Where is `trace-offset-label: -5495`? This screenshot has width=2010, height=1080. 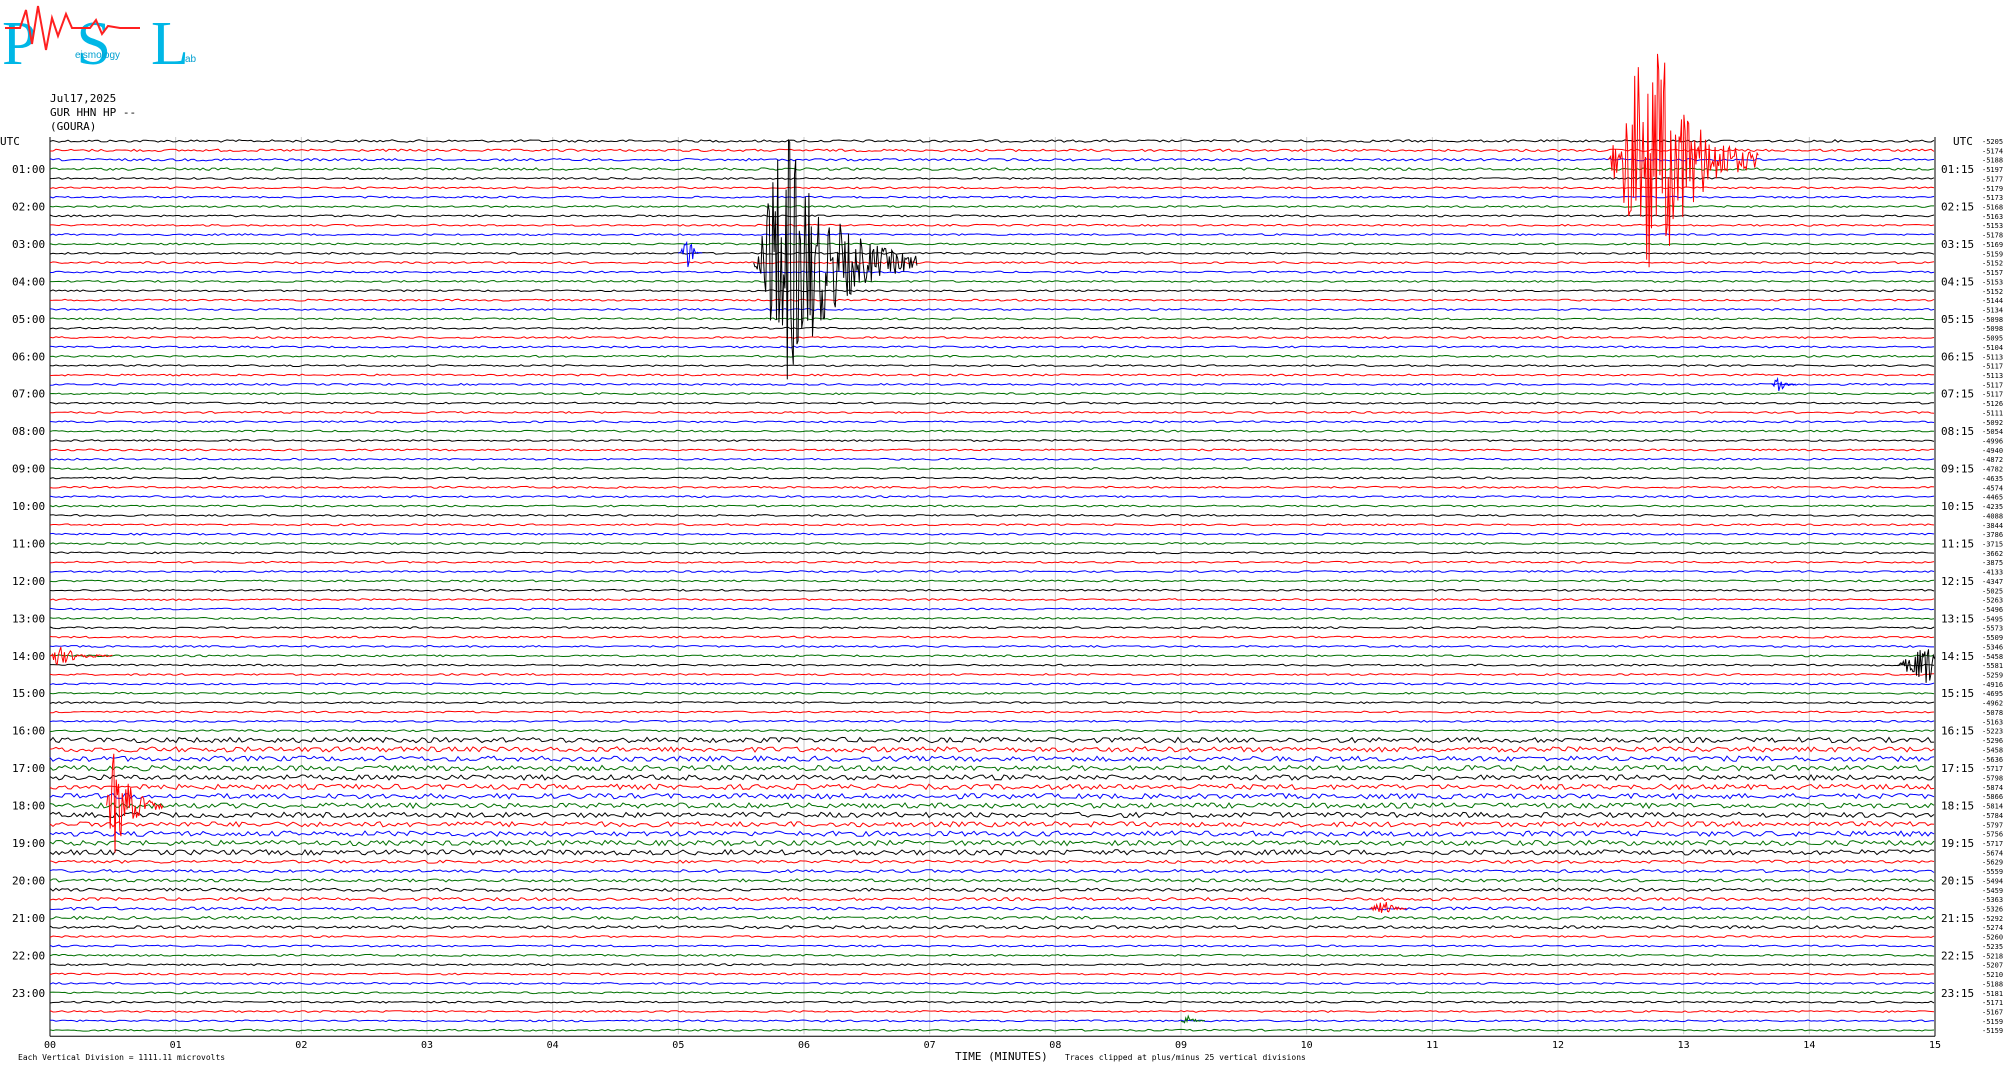
trace-offset-label: -5495 is located at coordinates (1992, 619).